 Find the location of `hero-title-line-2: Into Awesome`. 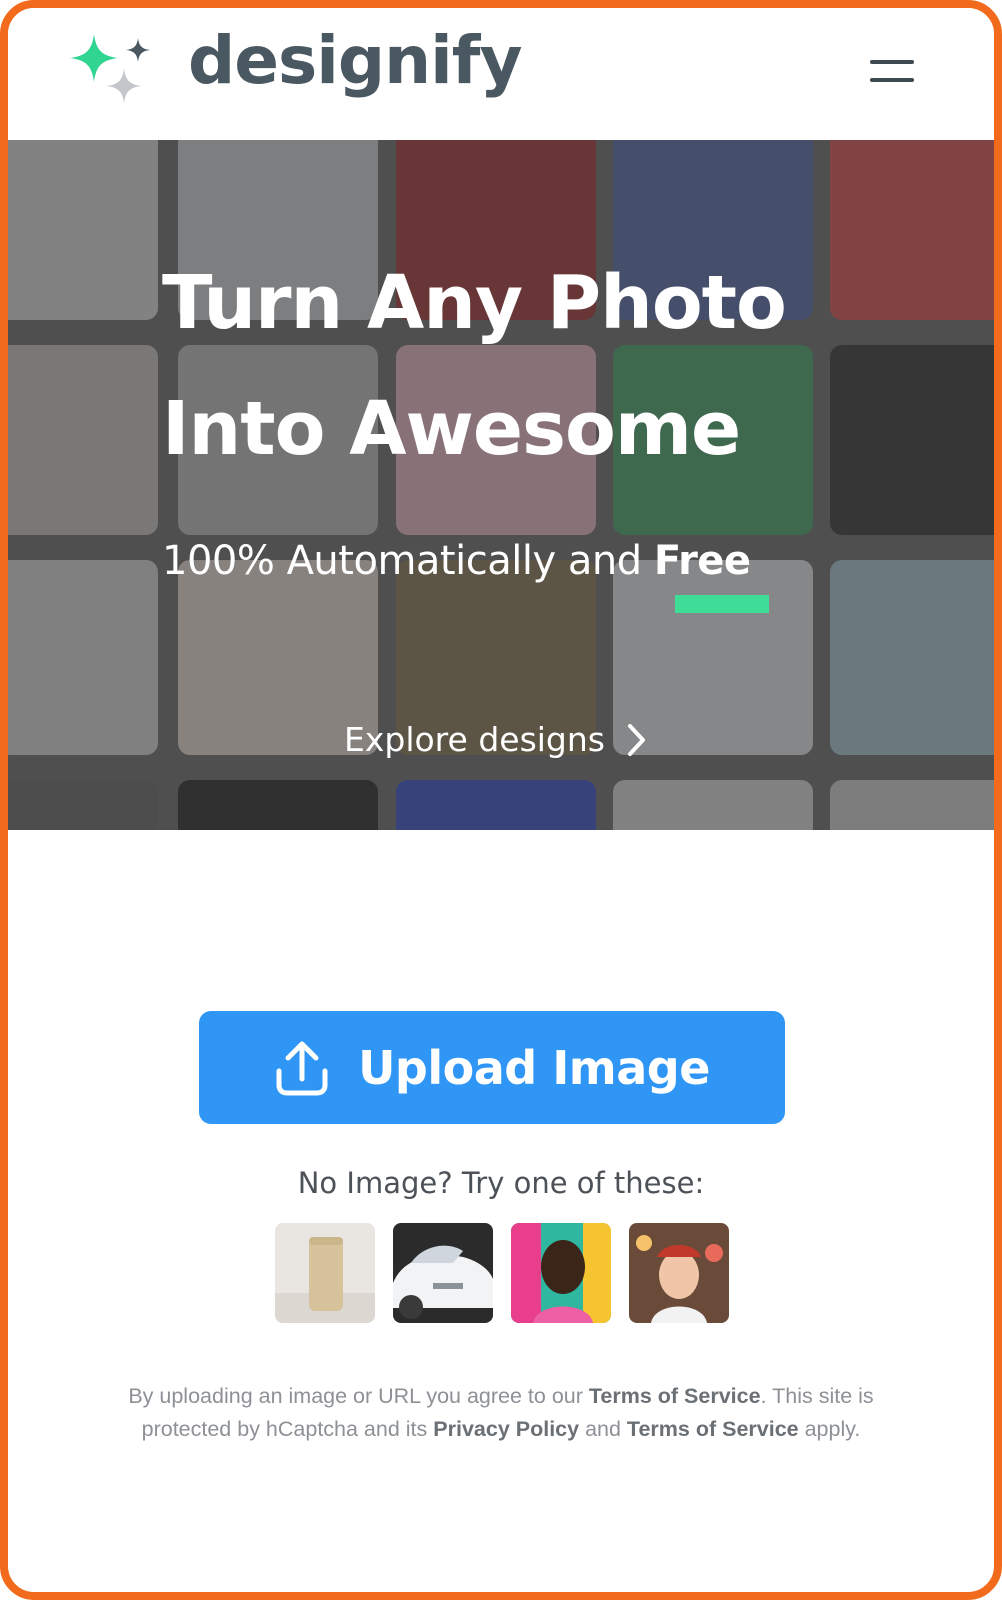

hero-title-line-2: Into Awesome is located at coordinates (451, 429).